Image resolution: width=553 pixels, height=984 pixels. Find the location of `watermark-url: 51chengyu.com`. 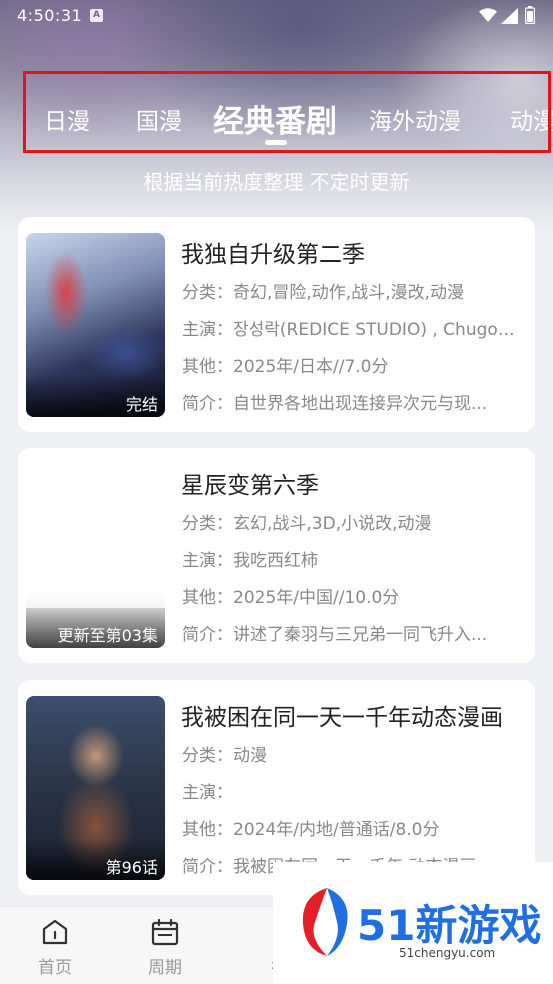

watermark-url: 51chengyu.com is located at coordinates (447, 953).